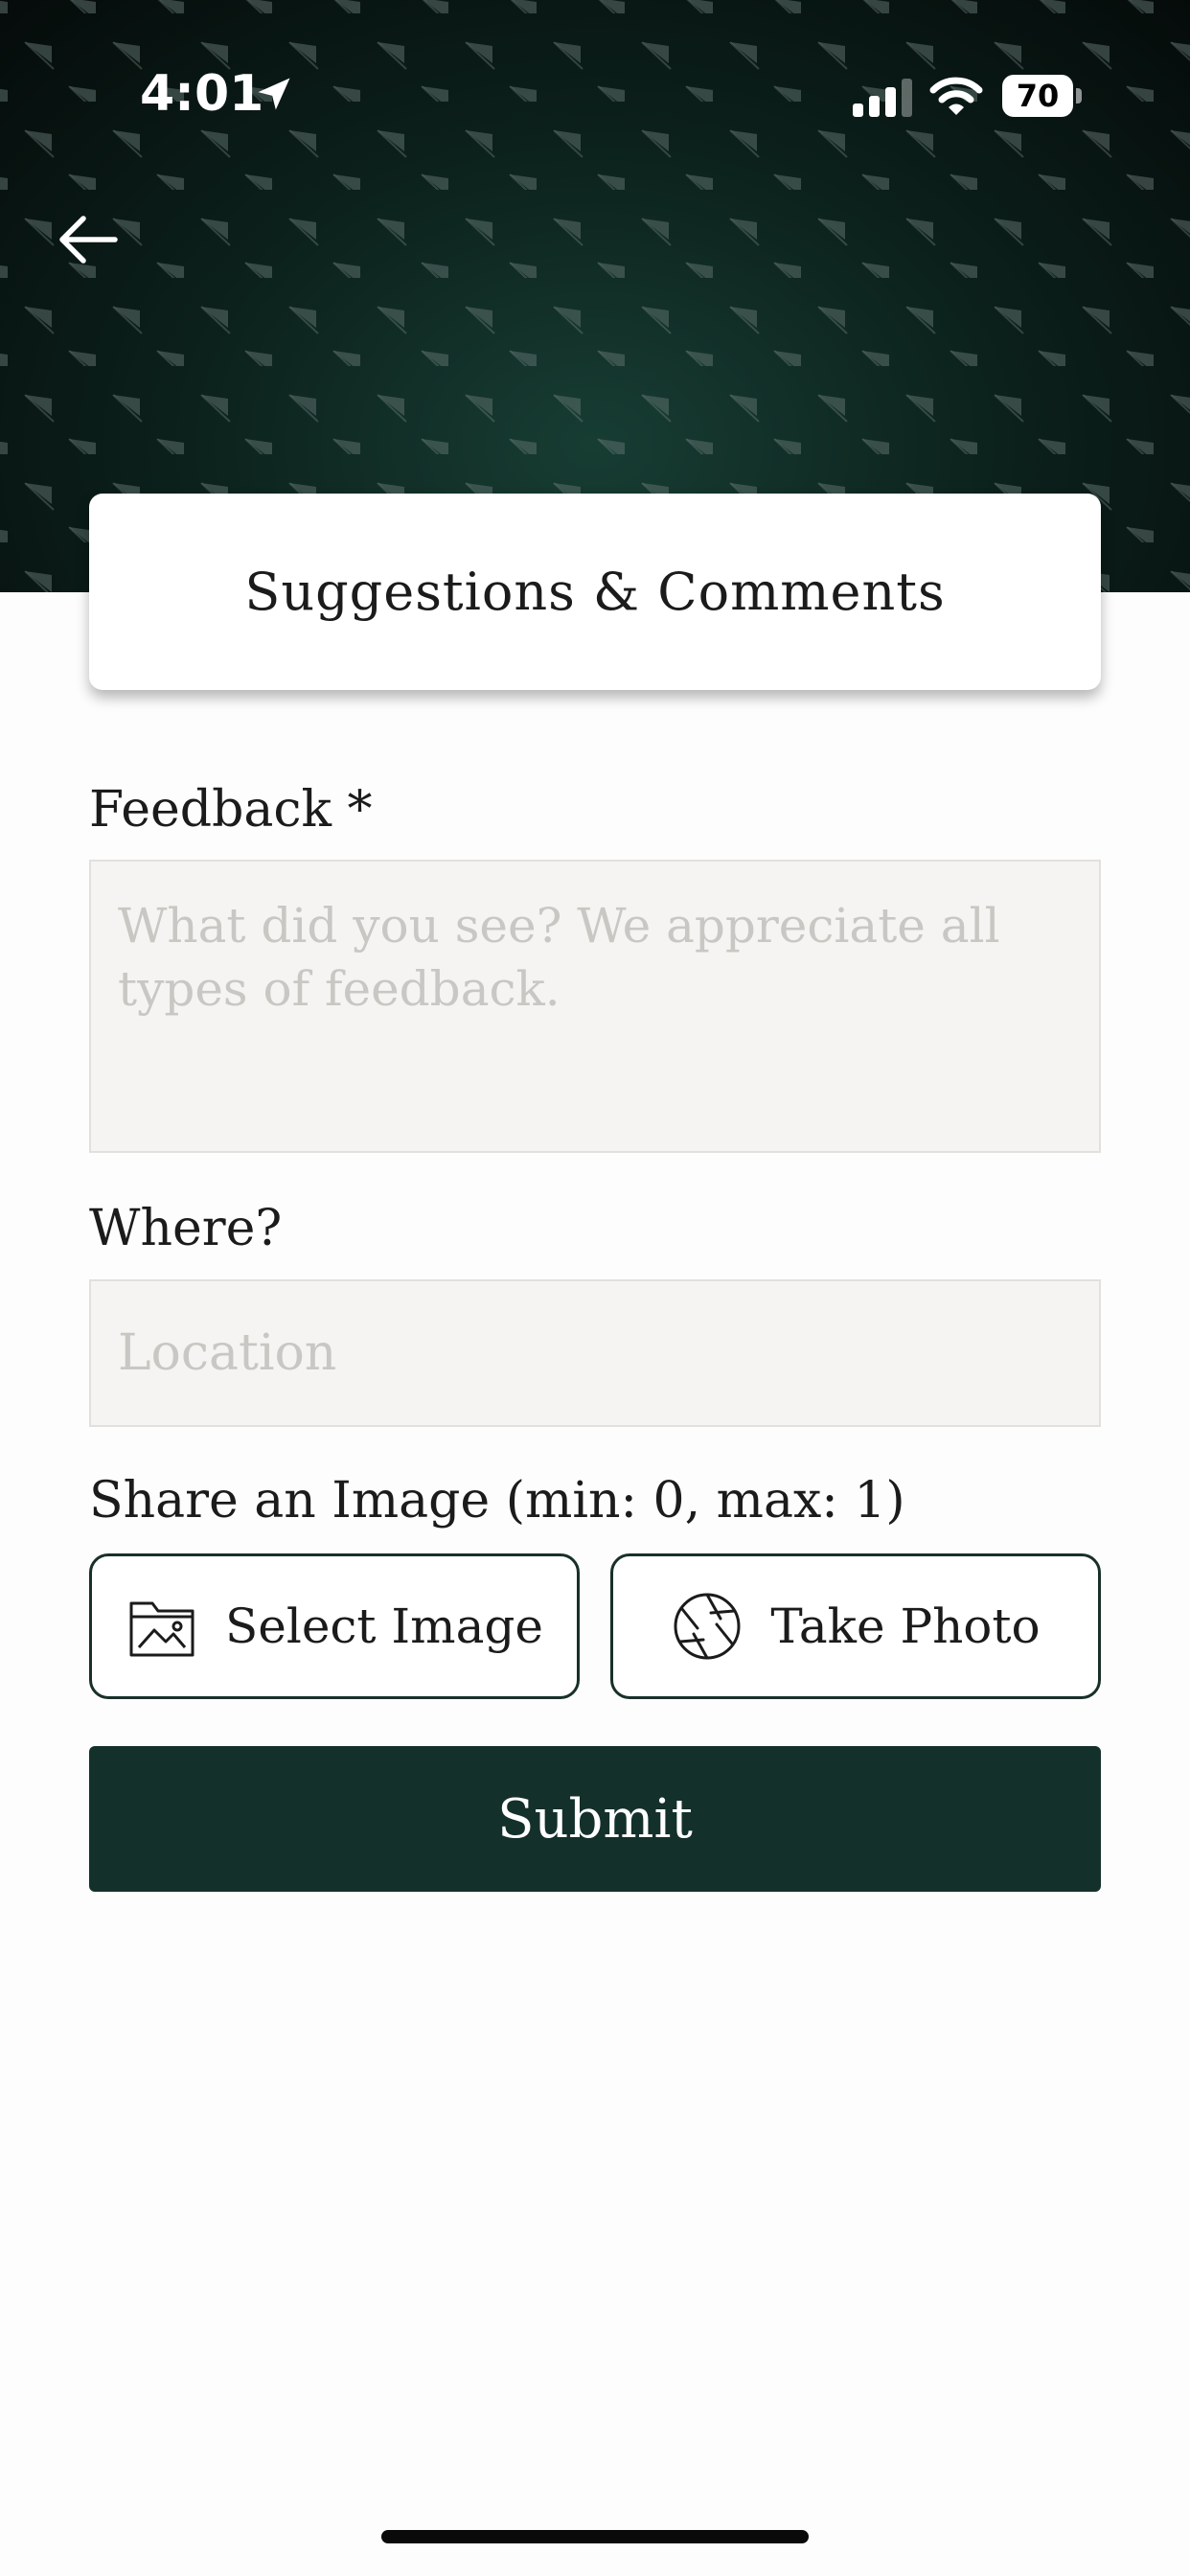 This screenshot has width=1190, height=2576. I want to click on take-photo-button: Take Photo, so click(856, 1626).